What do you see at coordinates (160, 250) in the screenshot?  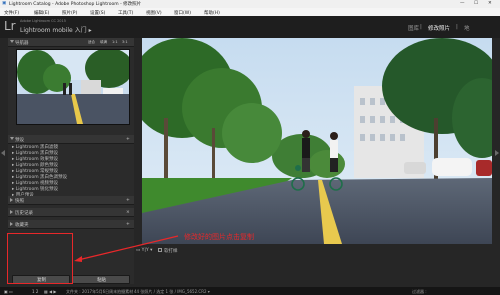 I see `soft-proof-checkbox` at bounding box center [160, 250].